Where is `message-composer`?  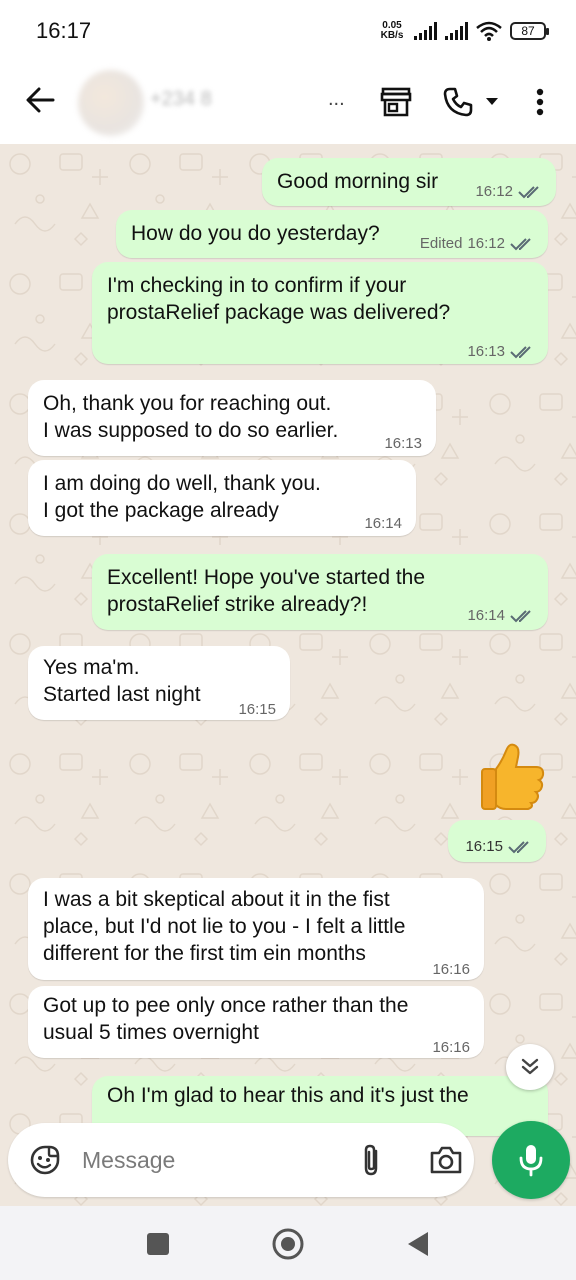 message-composer is located at coordinates (241, 1160).